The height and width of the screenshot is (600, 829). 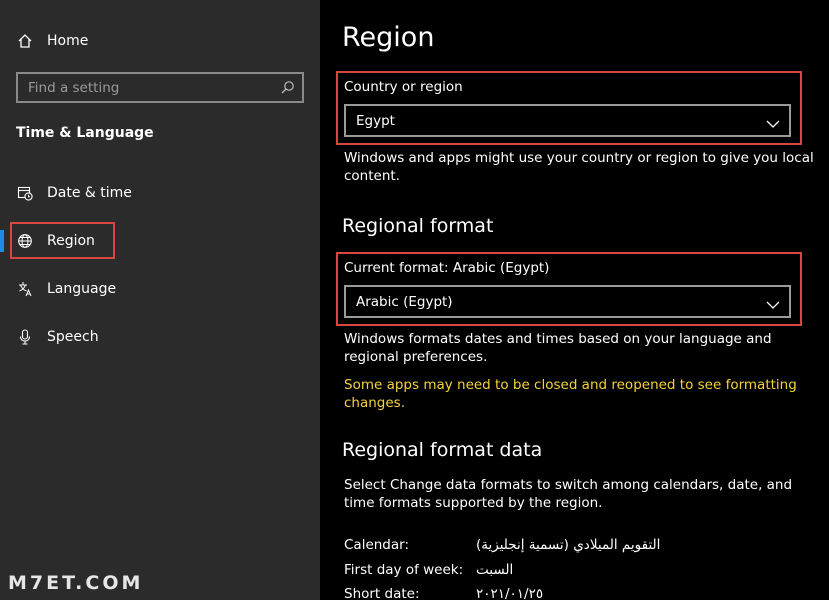 What do you see at coordinates (403, 87) in the screenshot?
I see `country-label: Country or region` at bounding box center [403, 87].